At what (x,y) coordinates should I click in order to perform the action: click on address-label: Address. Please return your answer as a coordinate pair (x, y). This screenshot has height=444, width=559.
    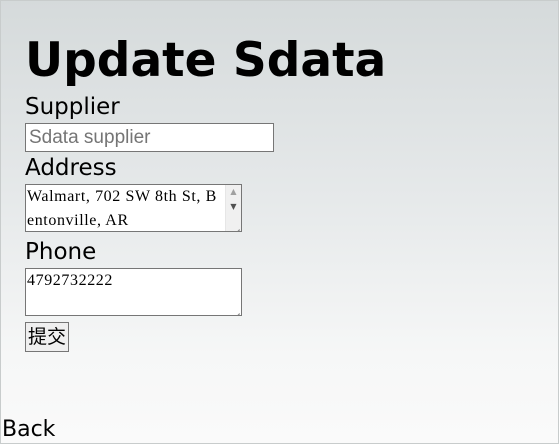
    Looking at the image, I should click on (71, 168).